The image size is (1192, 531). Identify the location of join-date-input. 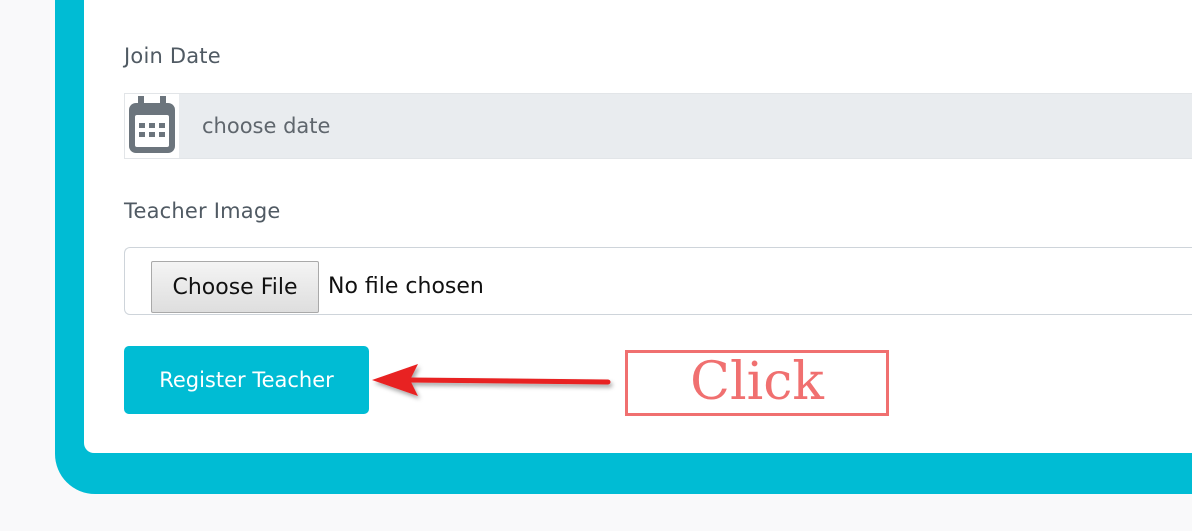
(686, 126).